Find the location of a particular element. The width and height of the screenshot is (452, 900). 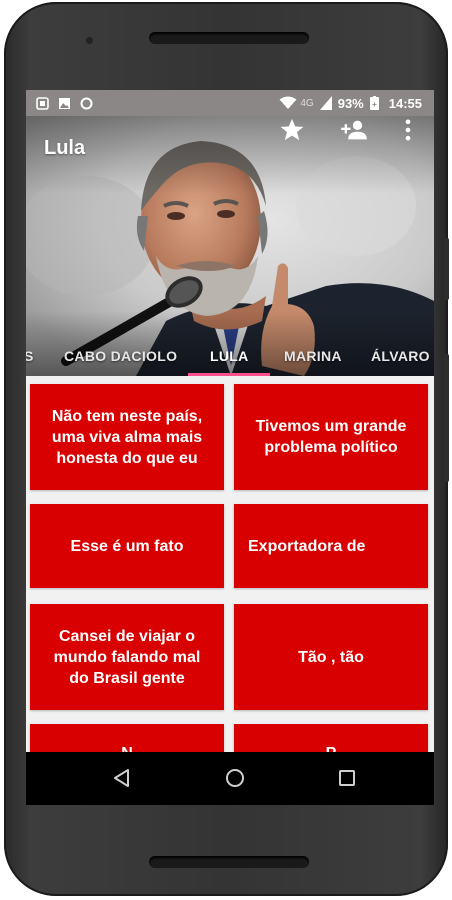

front-camera is located at coordinates (89, 40).